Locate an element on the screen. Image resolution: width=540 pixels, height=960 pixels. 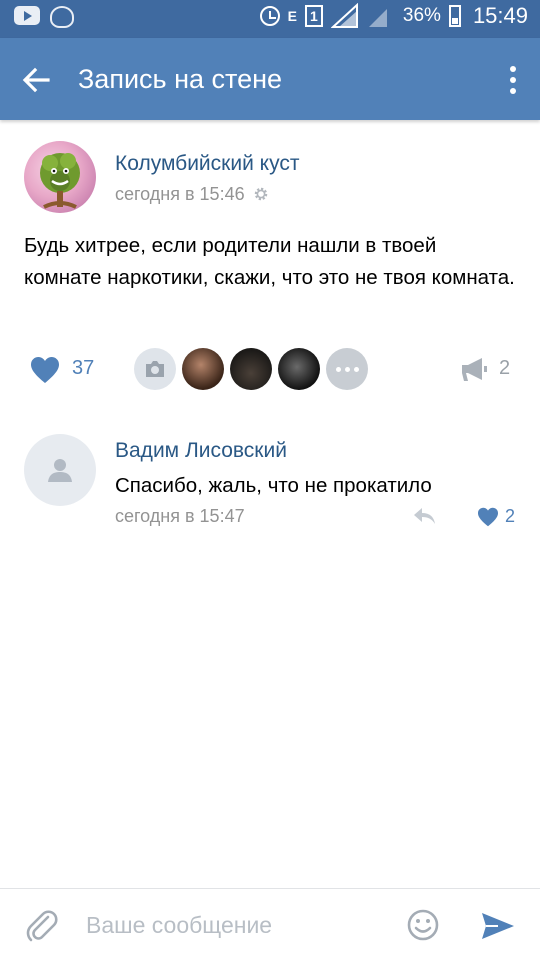
back-arrow-icon is located at coordinates (36, 80).